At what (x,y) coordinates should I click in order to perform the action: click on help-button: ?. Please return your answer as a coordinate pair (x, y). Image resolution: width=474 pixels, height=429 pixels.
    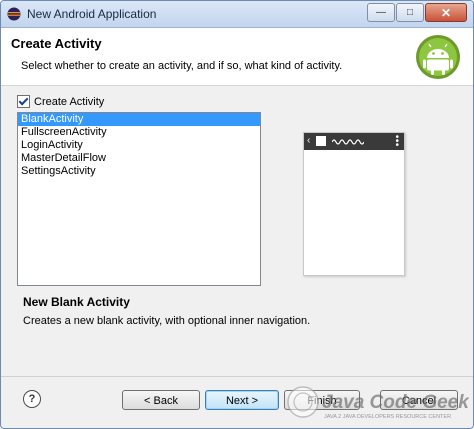
    Looking at the image, I should click on (32, 399).